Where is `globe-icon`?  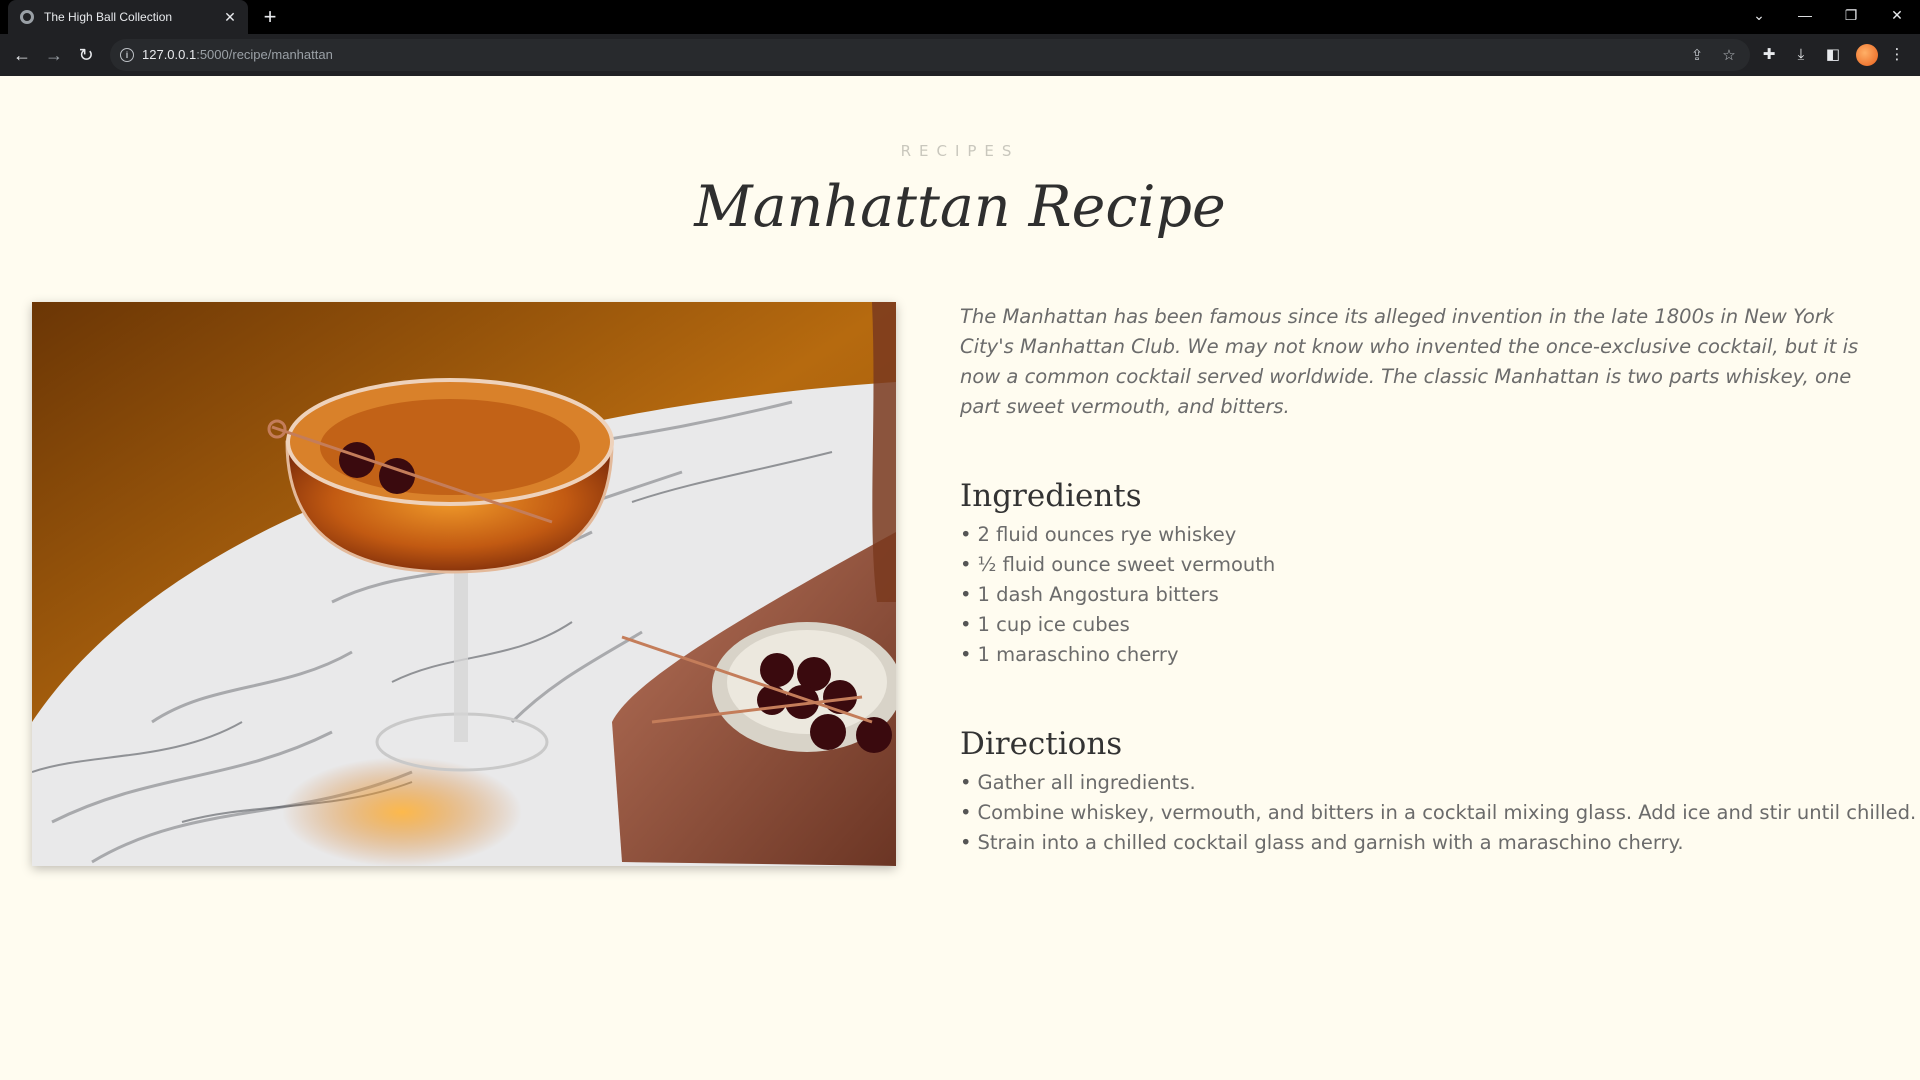 globe-icon is located at coordinates (27, 17).